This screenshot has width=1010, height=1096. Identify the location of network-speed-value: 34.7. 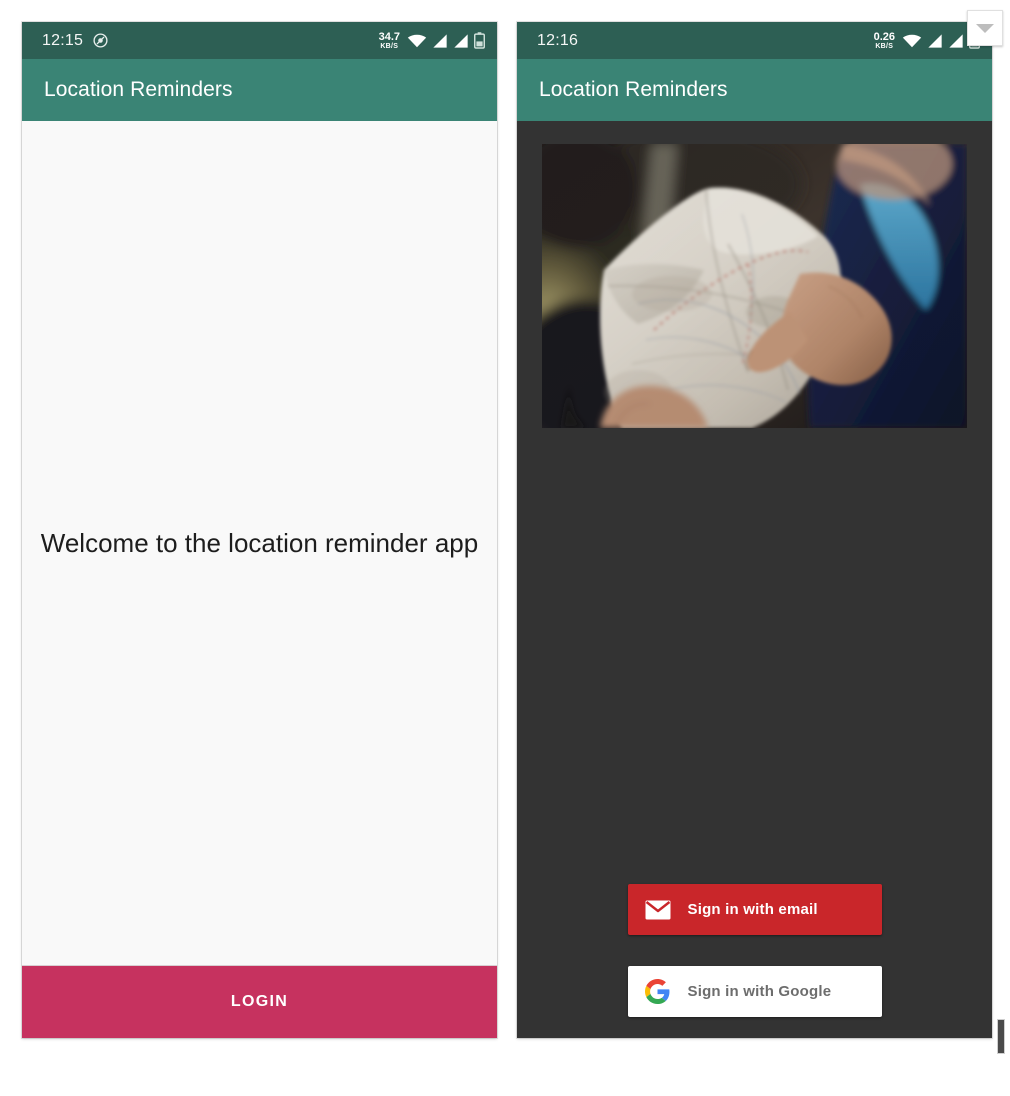
(389, 36).